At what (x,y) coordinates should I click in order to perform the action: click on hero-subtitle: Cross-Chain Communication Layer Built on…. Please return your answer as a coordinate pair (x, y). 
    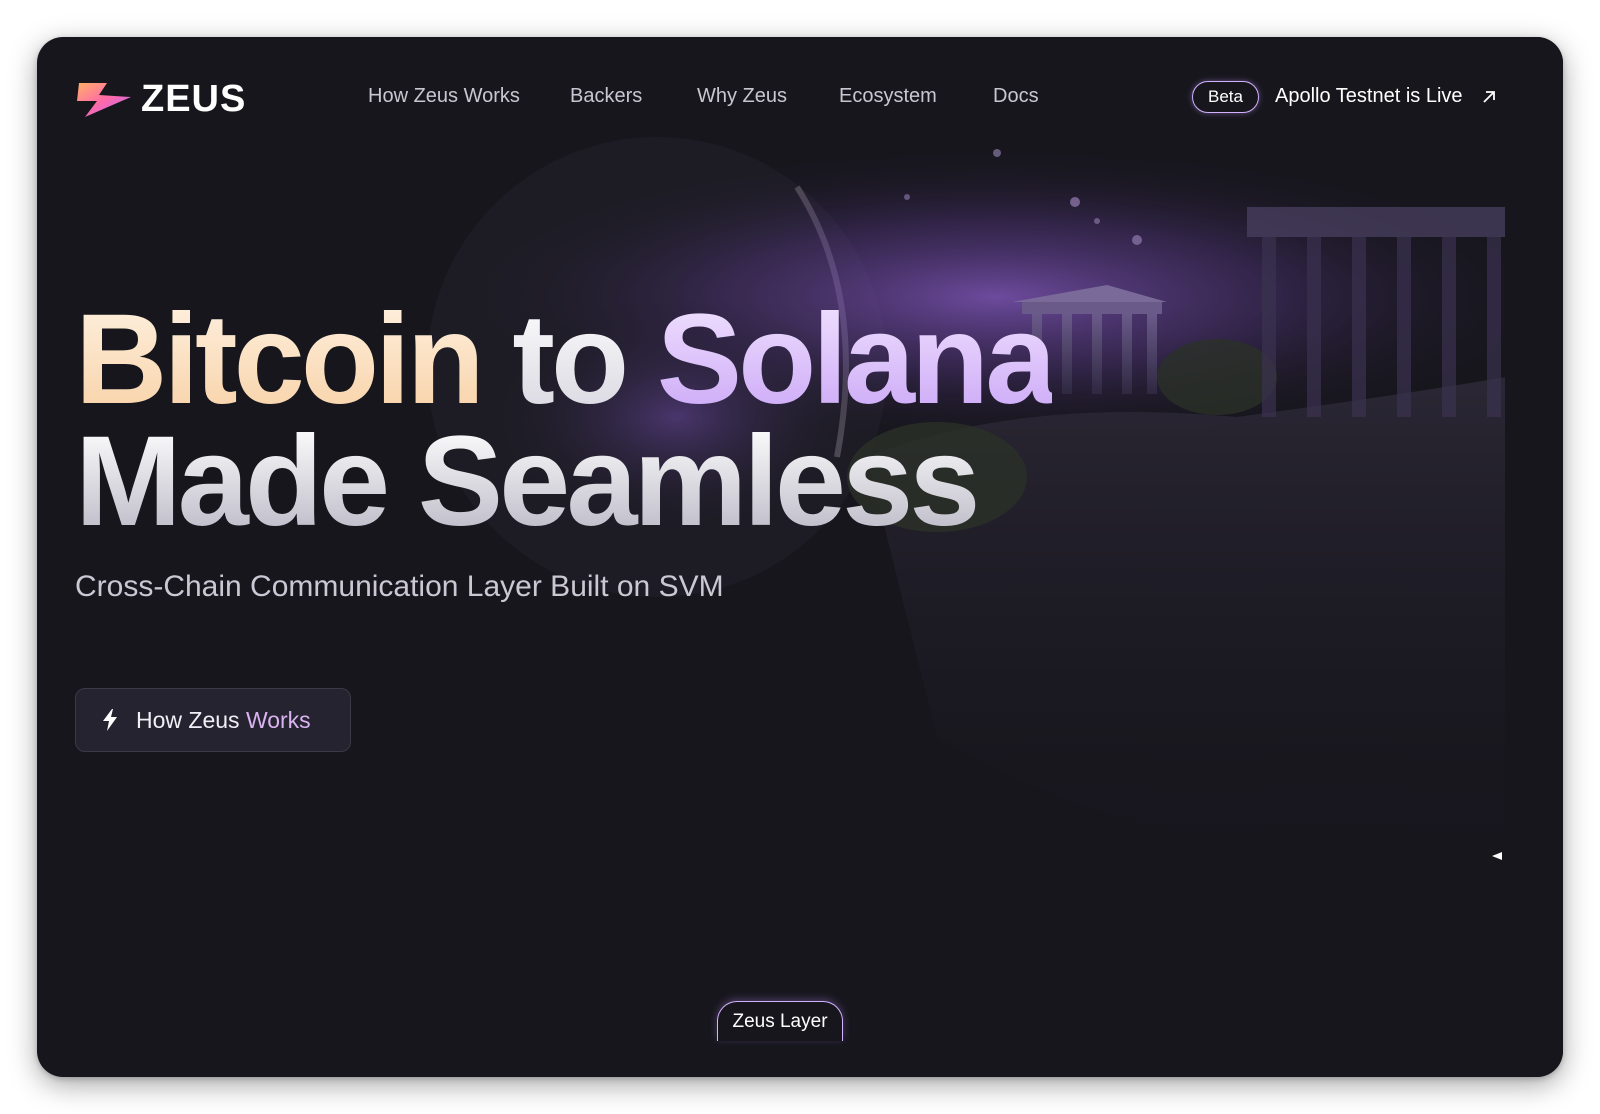
    Looking at the image, I should click on (399, 586).